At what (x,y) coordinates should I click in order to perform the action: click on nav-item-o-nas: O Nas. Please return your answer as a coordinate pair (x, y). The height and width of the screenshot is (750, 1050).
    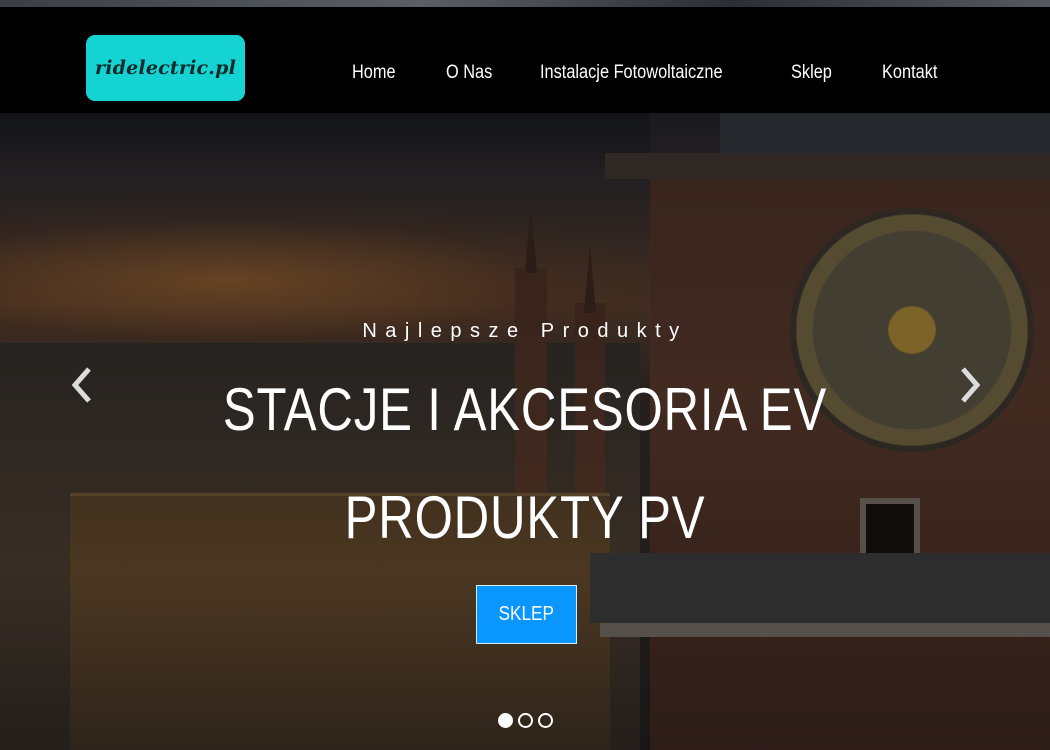
    Looking at the image, I should click on (469, 73).